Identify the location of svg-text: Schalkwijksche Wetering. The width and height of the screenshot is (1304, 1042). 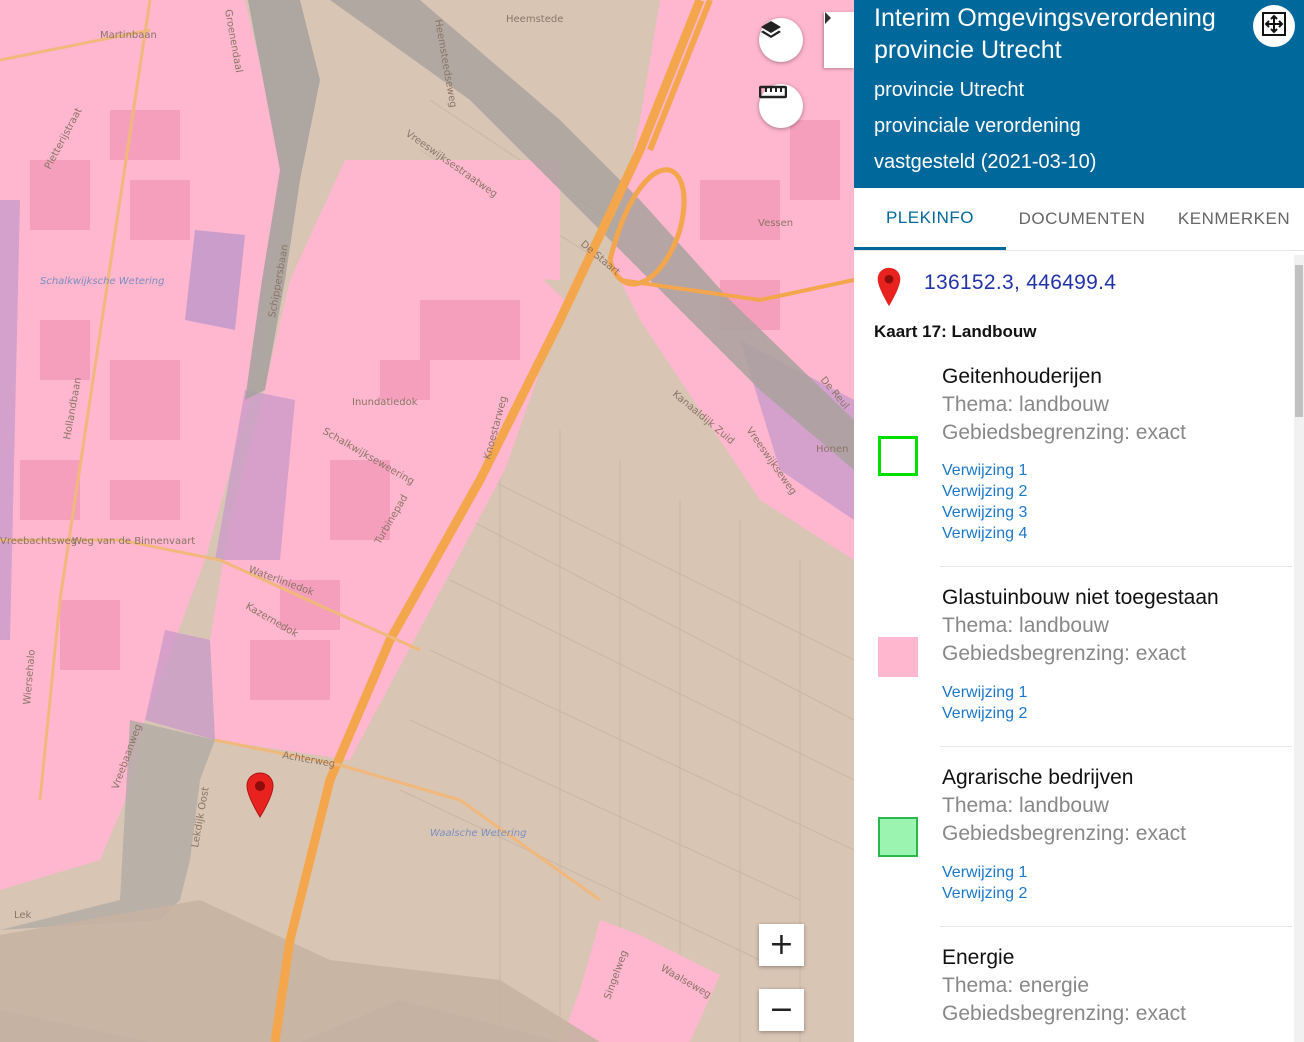
(102, 281).